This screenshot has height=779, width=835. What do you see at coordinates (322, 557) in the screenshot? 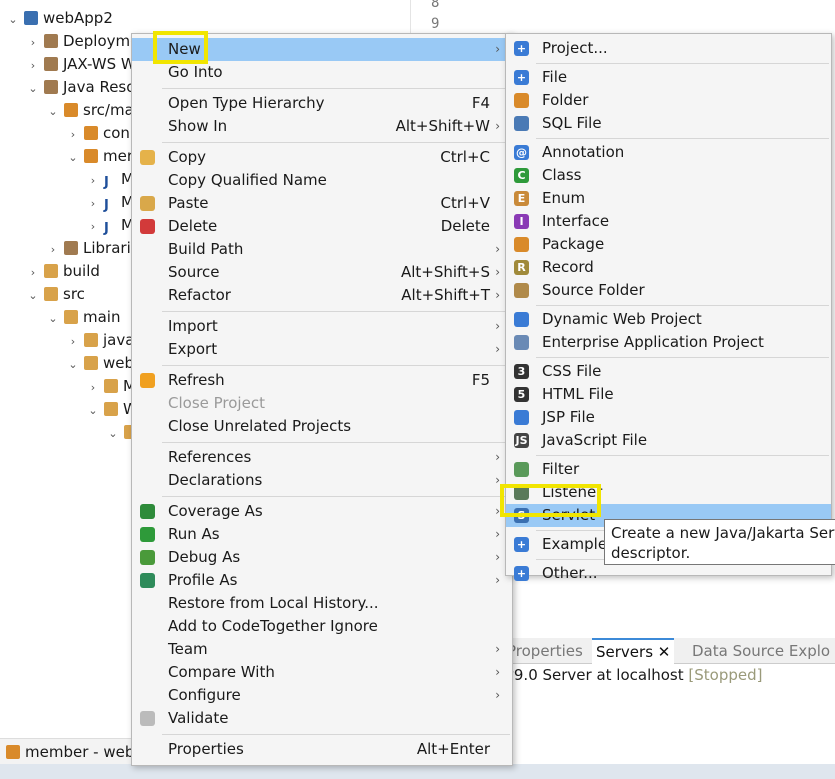
I see `menu-item-debug-as: › Debug As` at bounding box center [322, 557].